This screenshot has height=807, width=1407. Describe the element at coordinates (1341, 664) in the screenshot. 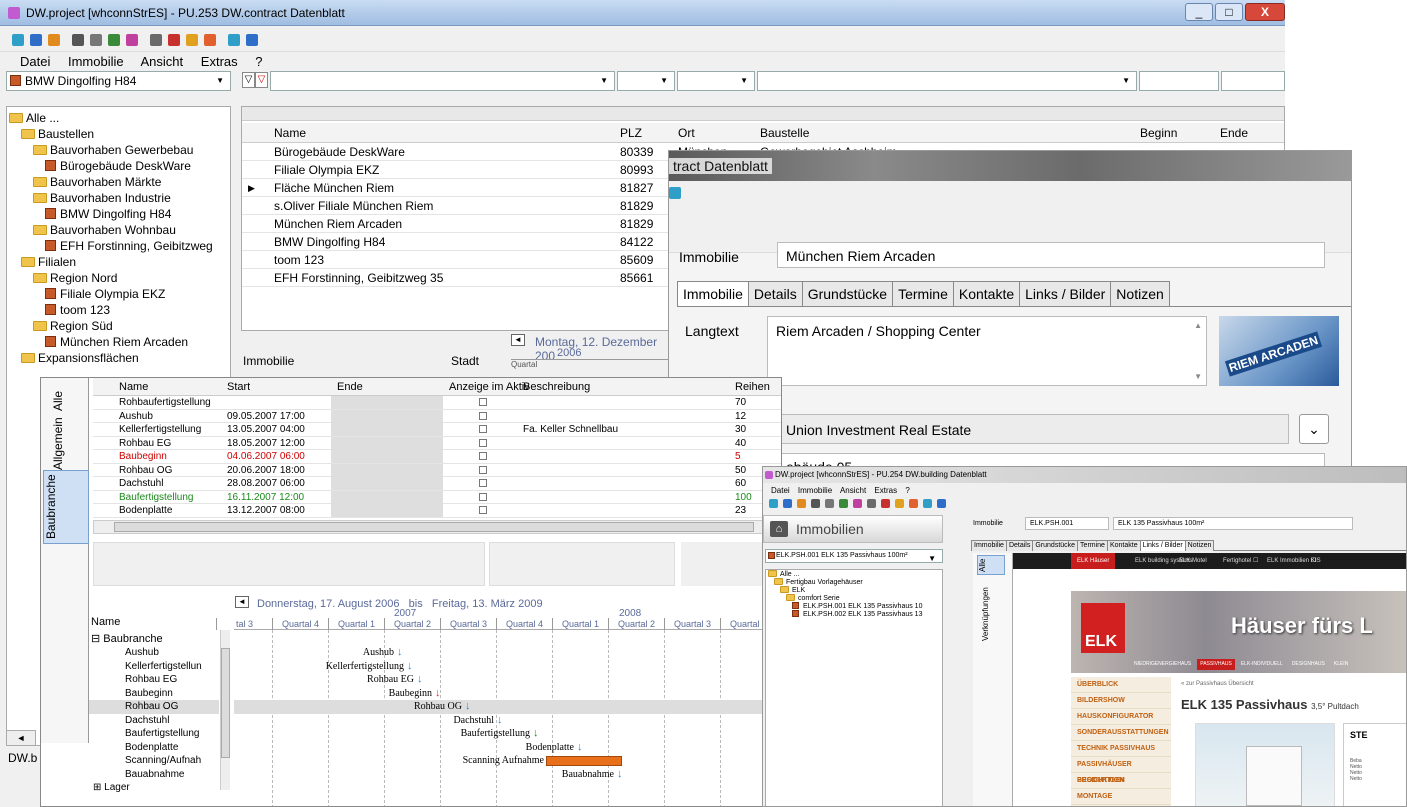

I see `banner-nav-item: KLEIN` at that location.